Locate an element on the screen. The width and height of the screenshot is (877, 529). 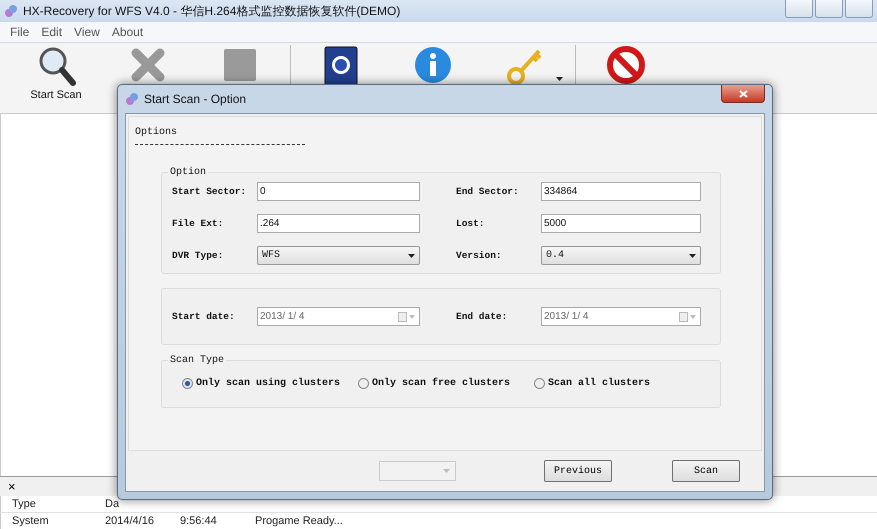
dialog-button: Previous is located at coordinates (578, 471).